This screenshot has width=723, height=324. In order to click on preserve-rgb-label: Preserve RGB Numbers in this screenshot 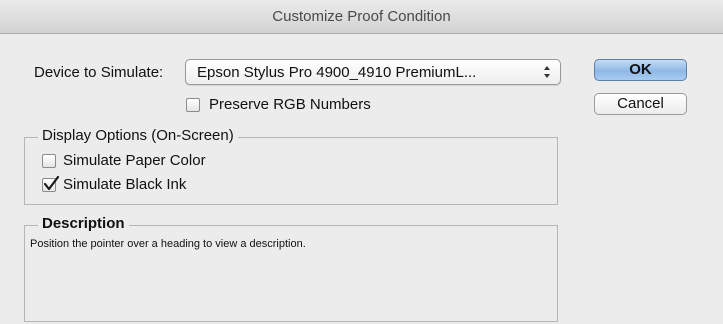, I will do `click(290, 104)`.